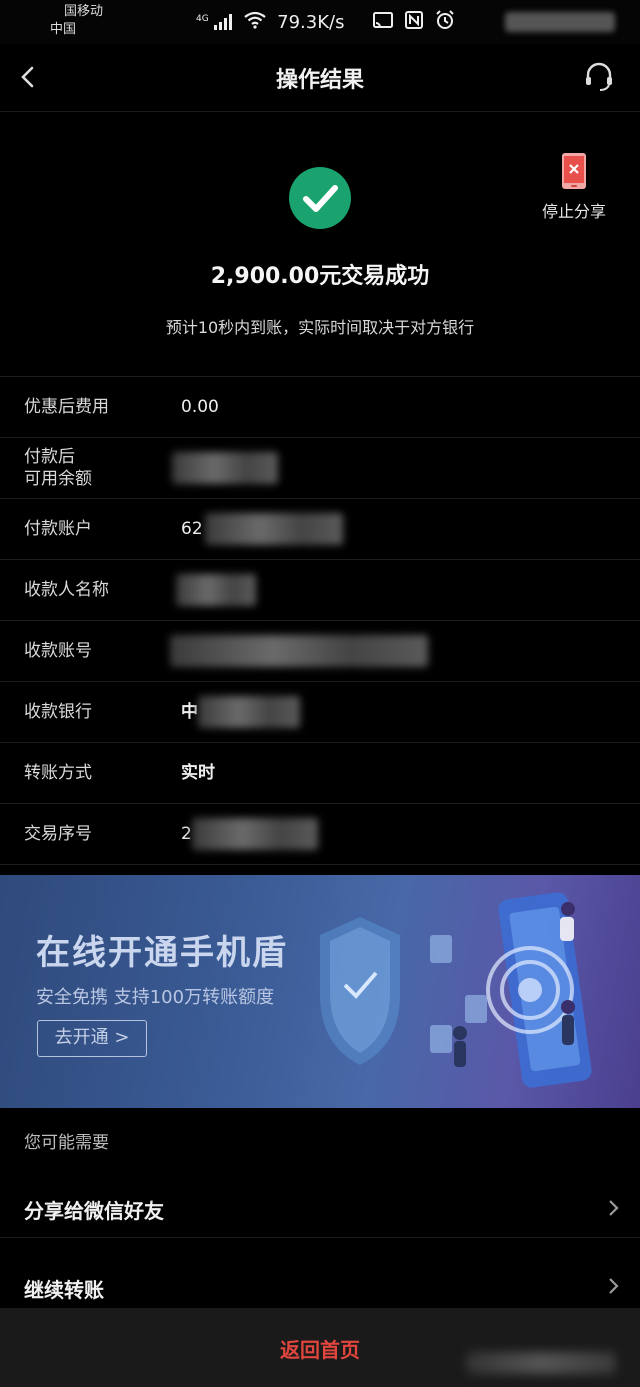 Image resolution: width=640 pixels, height=1387 pixels. What do you see at coordinates (214, 22) in the screenshot?
I see `signal-icon: 4G` at bounding box center [214, 22].